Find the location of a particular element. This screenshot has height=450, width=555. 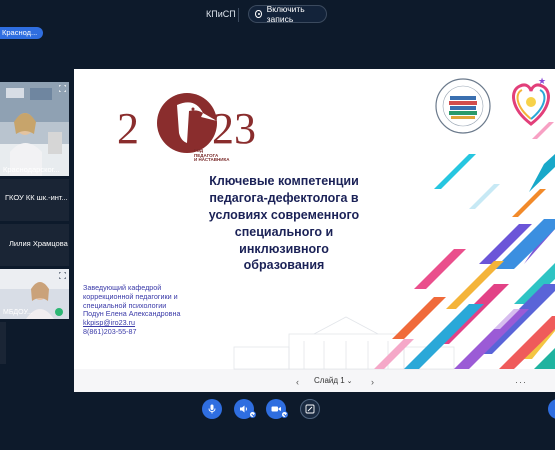

institute-emblem is located at coordinates (463, 106).